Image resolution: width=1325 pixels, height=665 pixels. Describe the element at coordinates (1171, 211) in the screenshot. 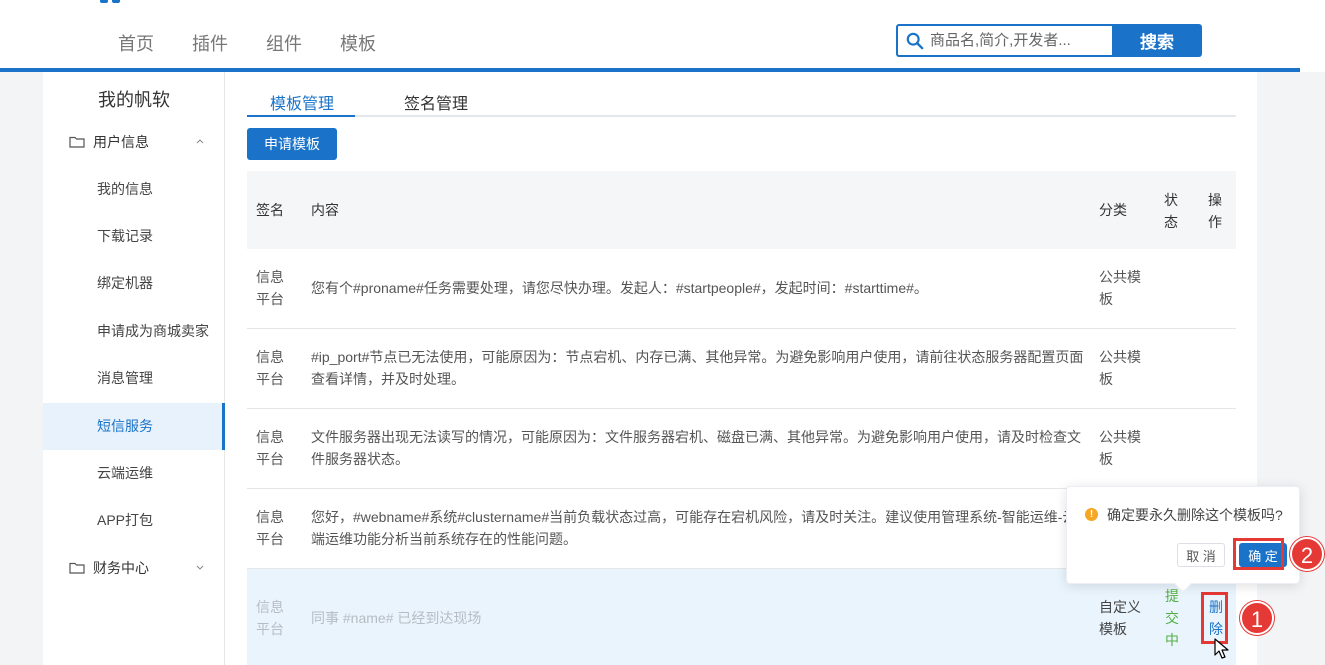

I see `th-status: 状 态` at that location.